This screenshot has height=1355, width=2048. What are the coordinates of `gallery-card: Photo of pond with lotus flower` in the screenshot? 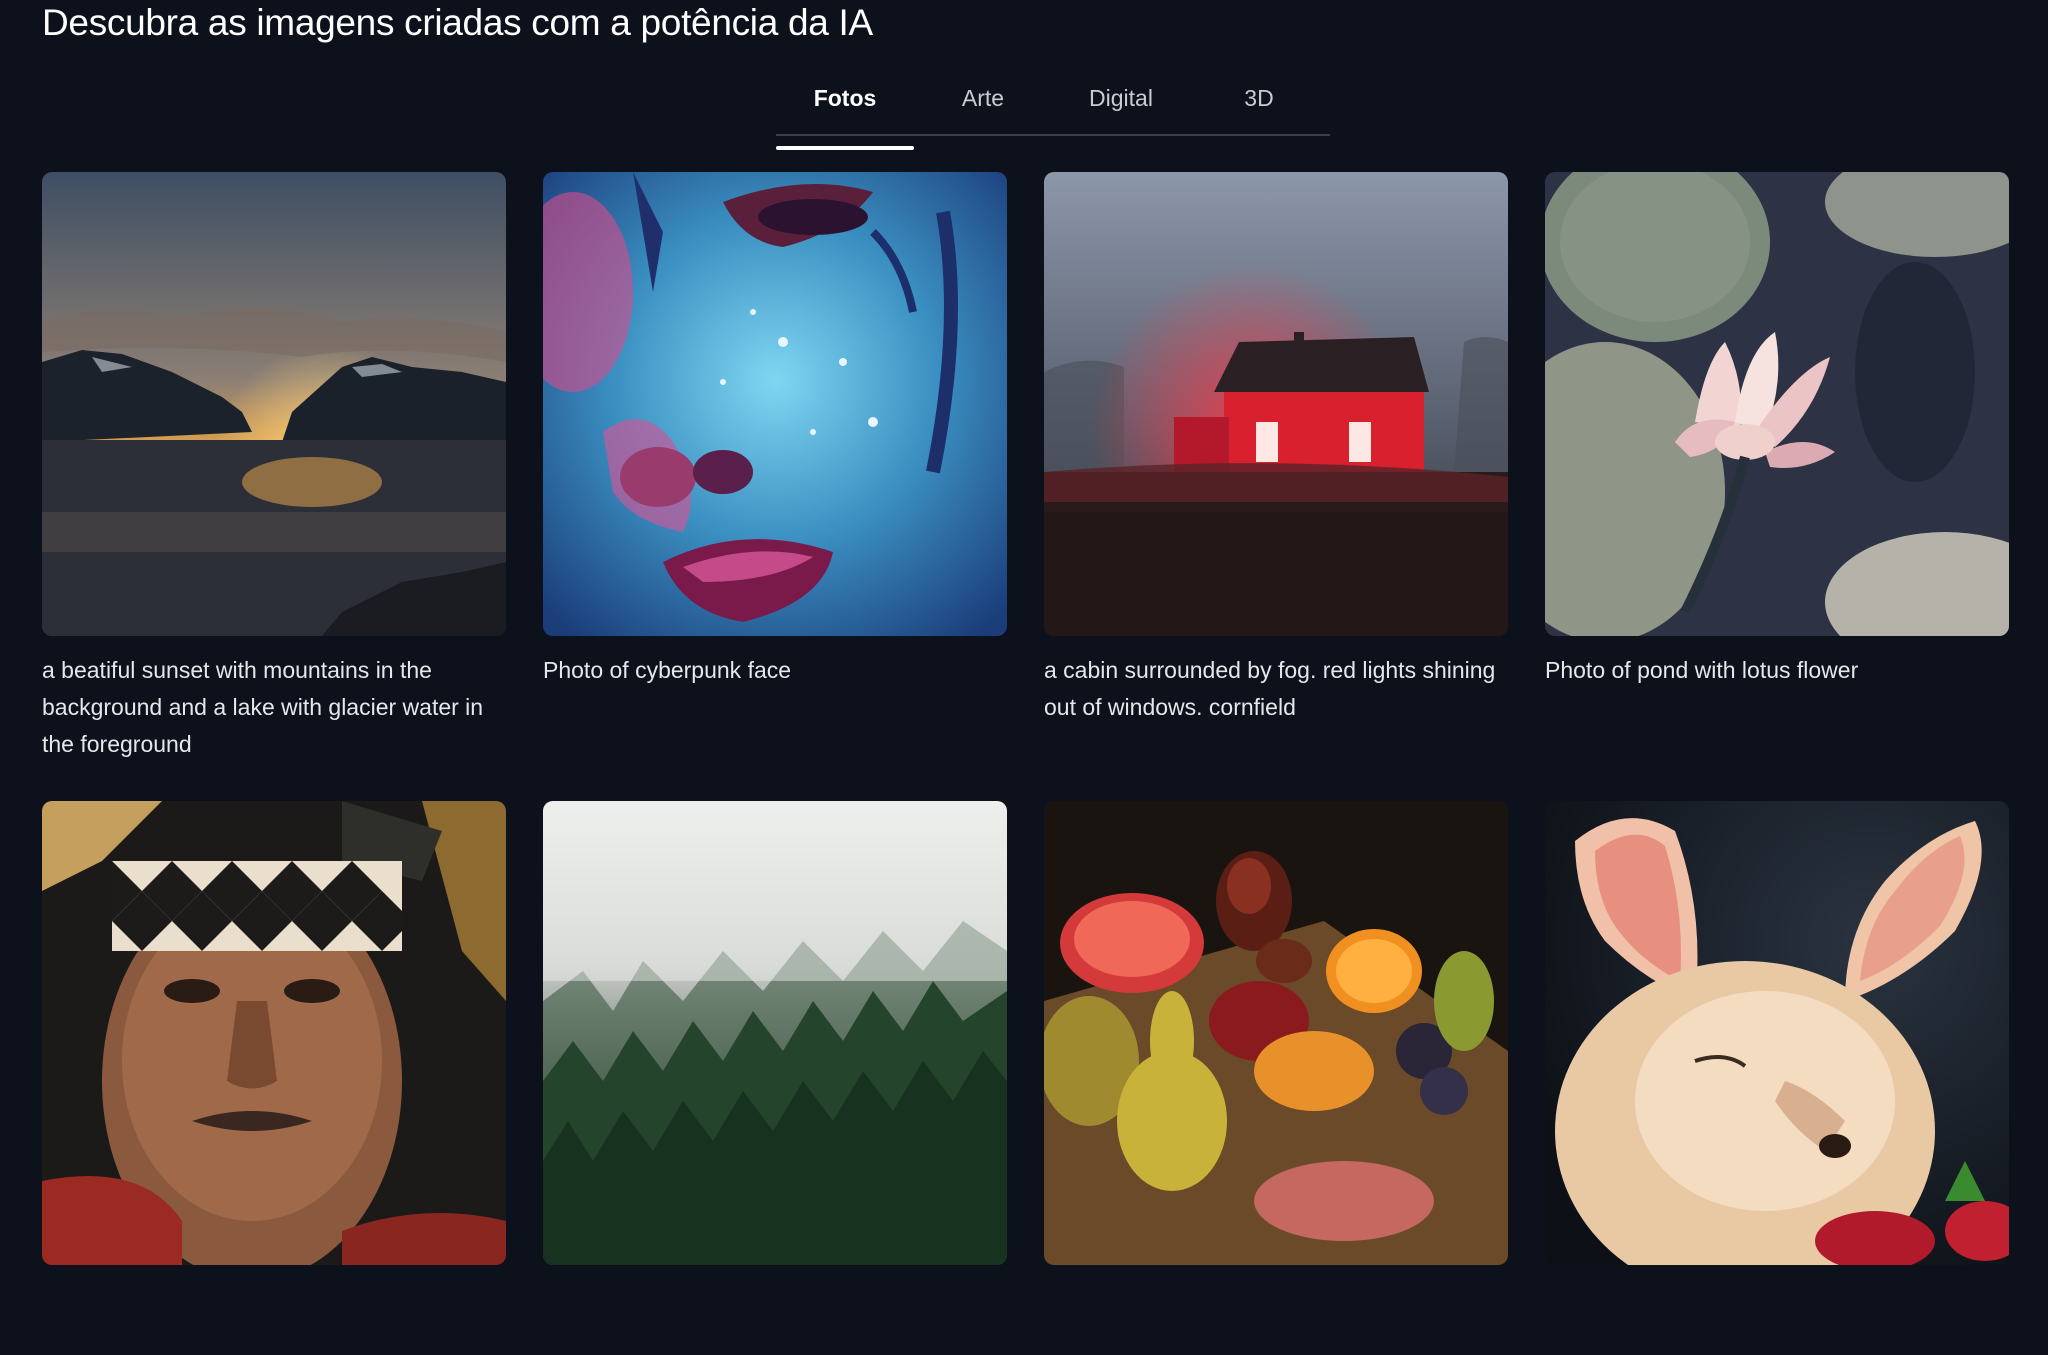 It's located at (1777, 467).